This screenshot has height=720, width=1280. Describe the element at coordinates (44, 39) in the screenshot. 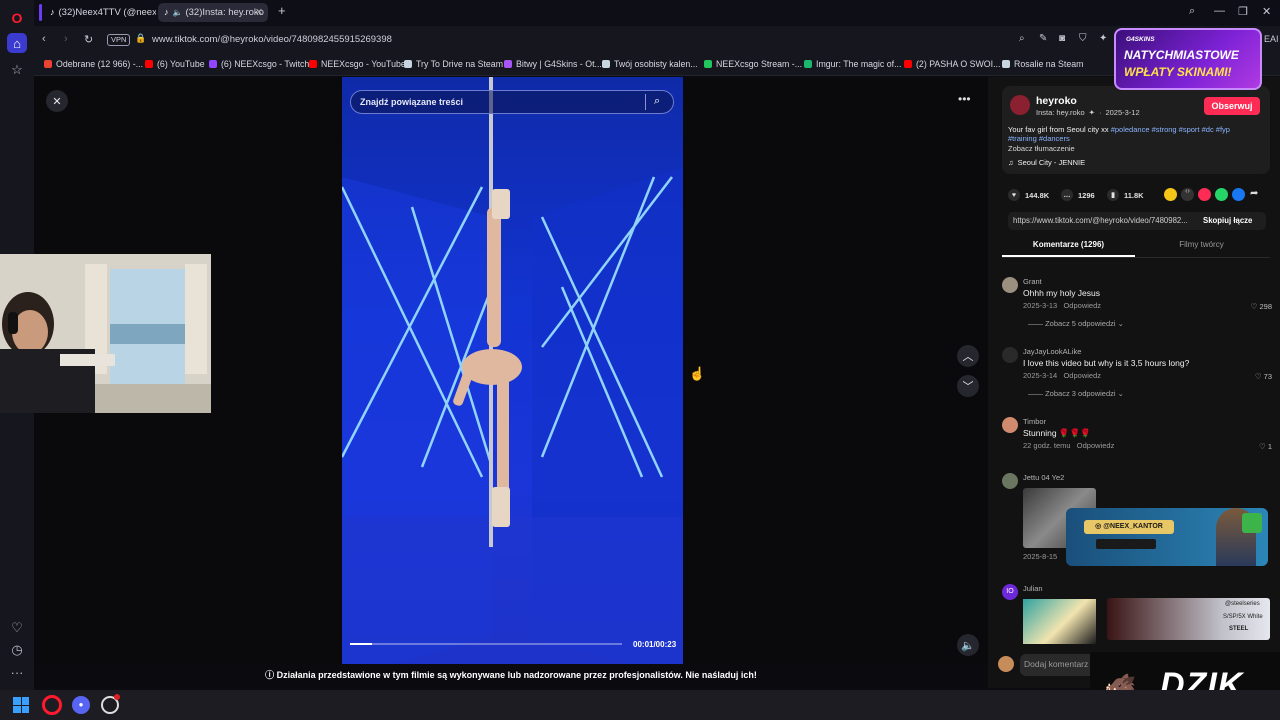

I see `back-icon: ‹` at that location.